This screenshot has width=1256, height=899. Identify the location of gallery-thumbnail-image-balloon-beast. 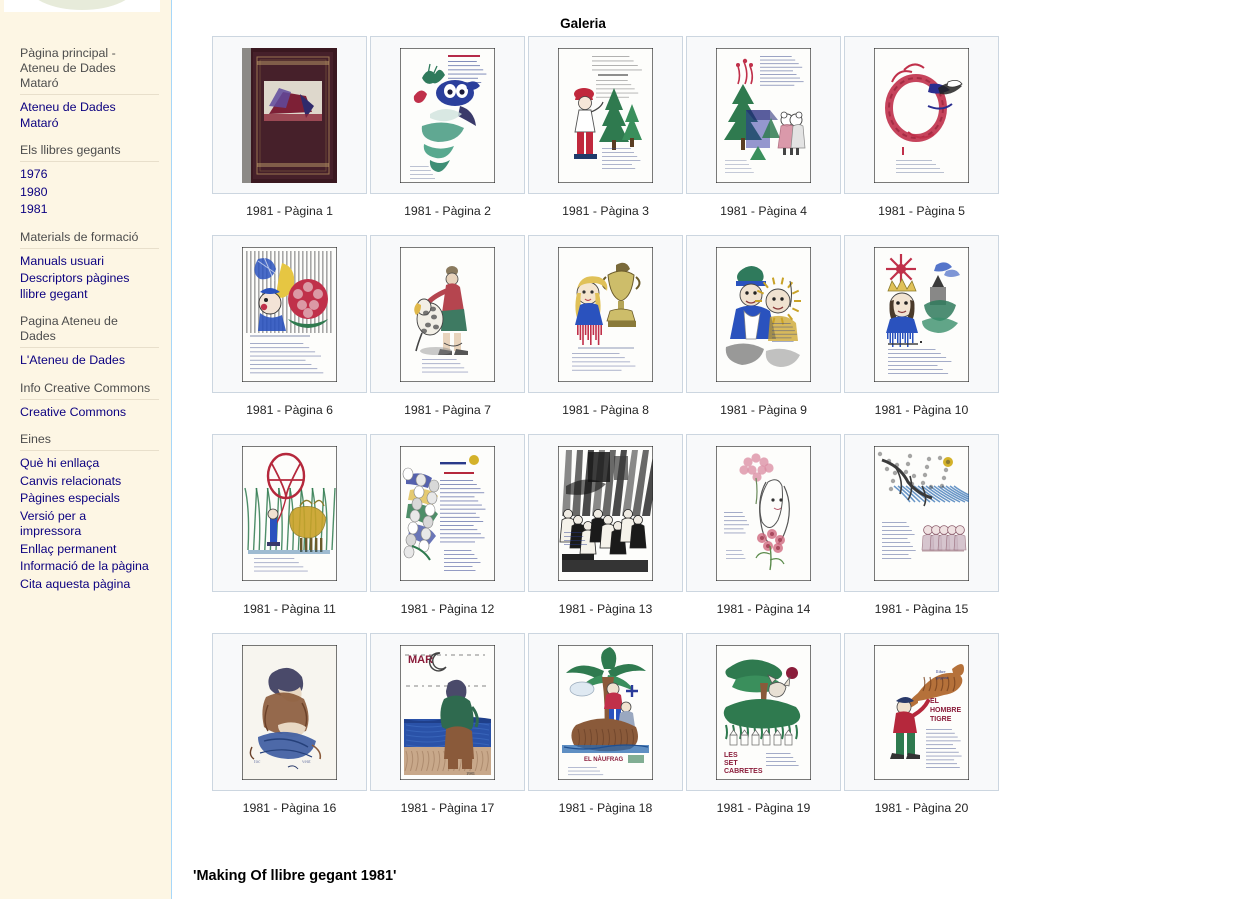
(289, 513).